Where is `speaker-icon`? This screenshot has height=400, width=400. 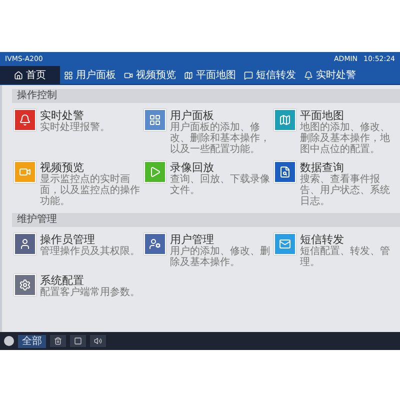
speaker-icon is located at coordinates (98, 341).